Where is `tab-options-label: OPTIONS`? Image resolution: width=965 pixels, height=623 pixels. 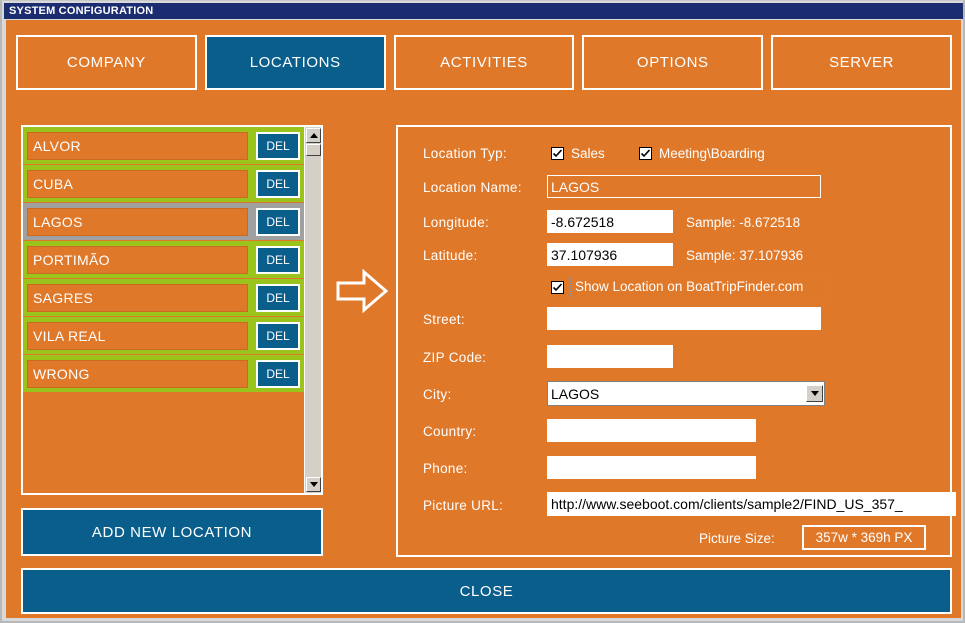 tab-options-label: OPTIONS is located at coordinates (672, 62).